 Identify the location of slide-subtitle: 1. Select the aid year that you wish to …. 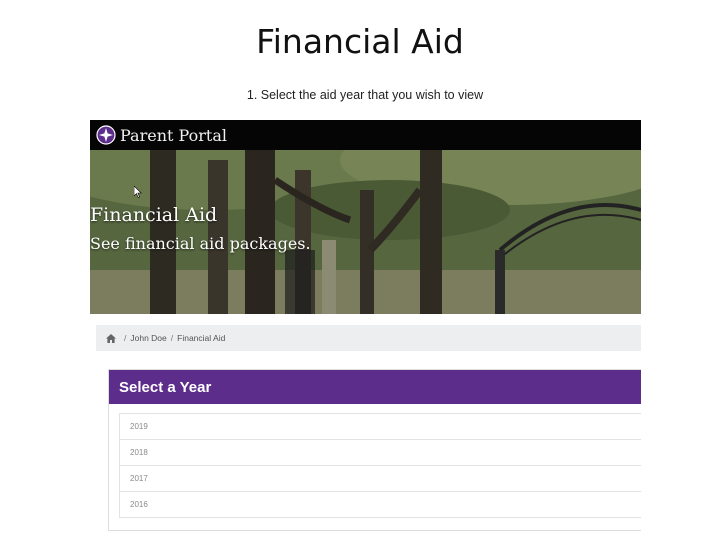
(365, 95).